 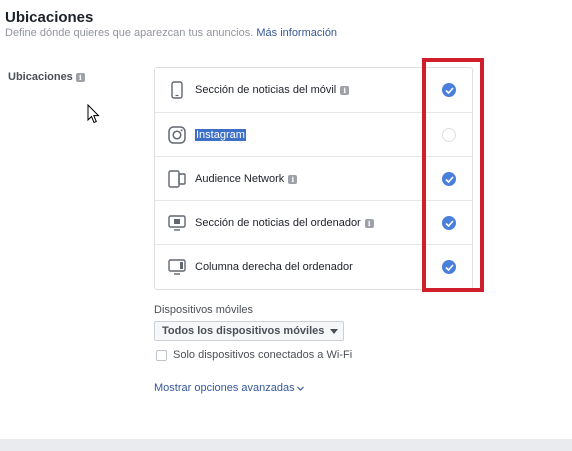 I want to click on wifi-only-label: Solo dispositivos conectados a Wi-Fi, so click(x=263, y=355).